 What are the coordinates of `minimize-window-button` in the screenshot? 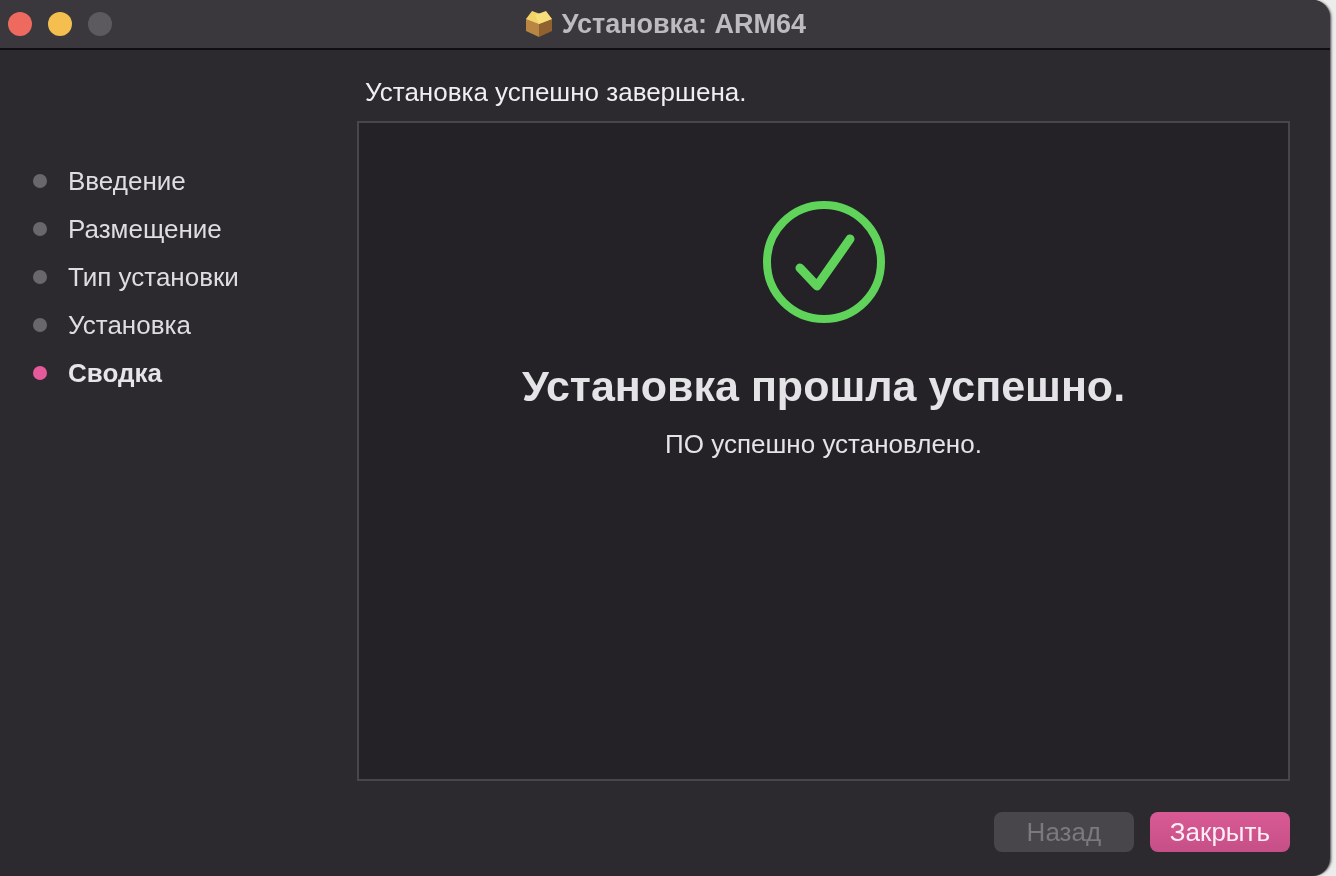 It's located at (60, 24).